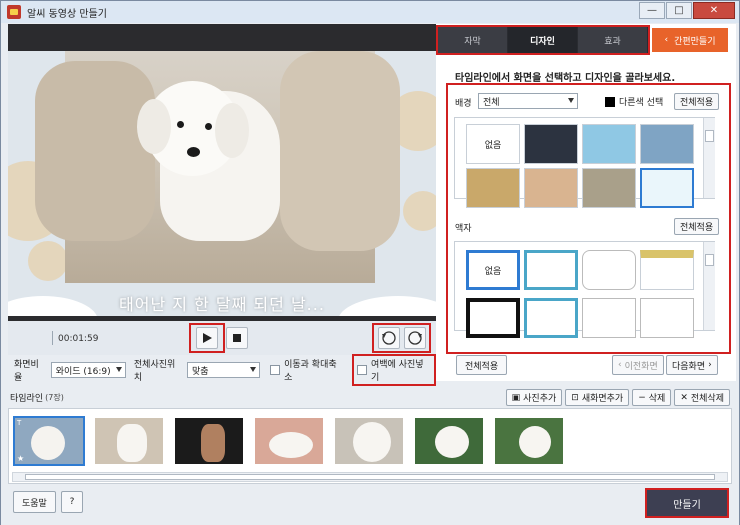  I want to click on close-button: ✕, so click(714, 10).